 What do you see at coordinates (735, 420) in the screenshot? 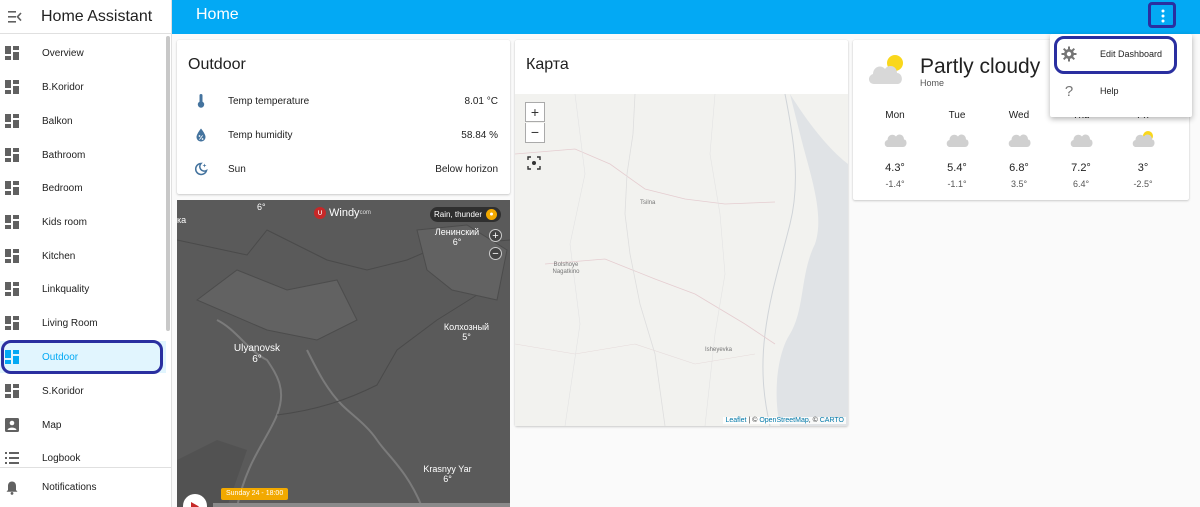
I see `leaflet-link: Leaflet` at bounding box center [735, 420].